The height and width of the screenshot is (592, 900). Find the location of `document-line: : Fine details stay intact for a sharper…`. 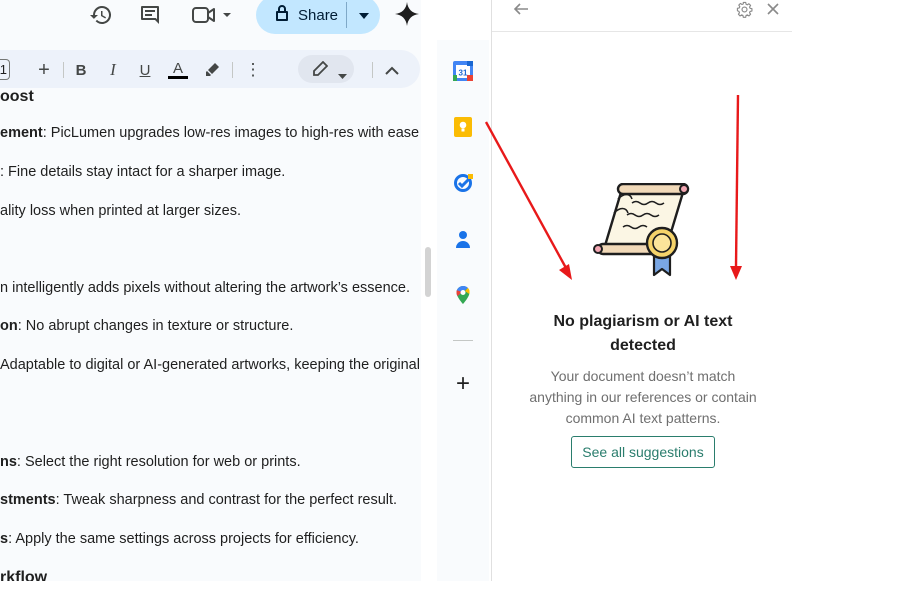

document-line: : Fine details stay intact for a sharper… is located at coordinates (143, 172).